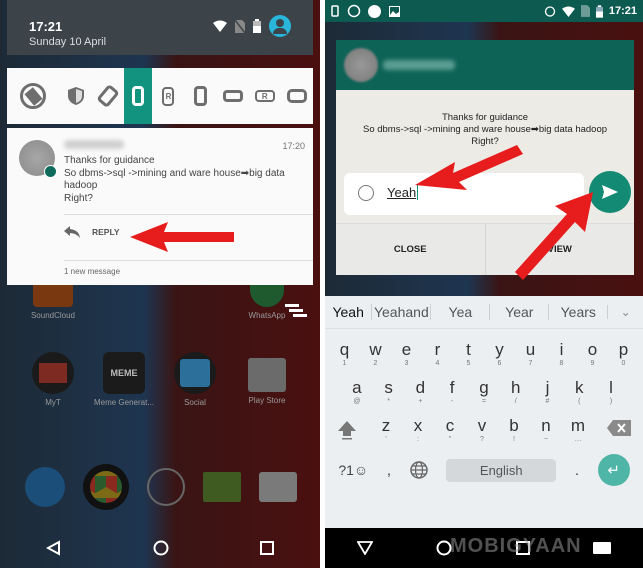 This screenshot has height=568, width=643. Describe the element at coordinates (501, 470) in the screenshot. I see `space-bar: English` at that location.